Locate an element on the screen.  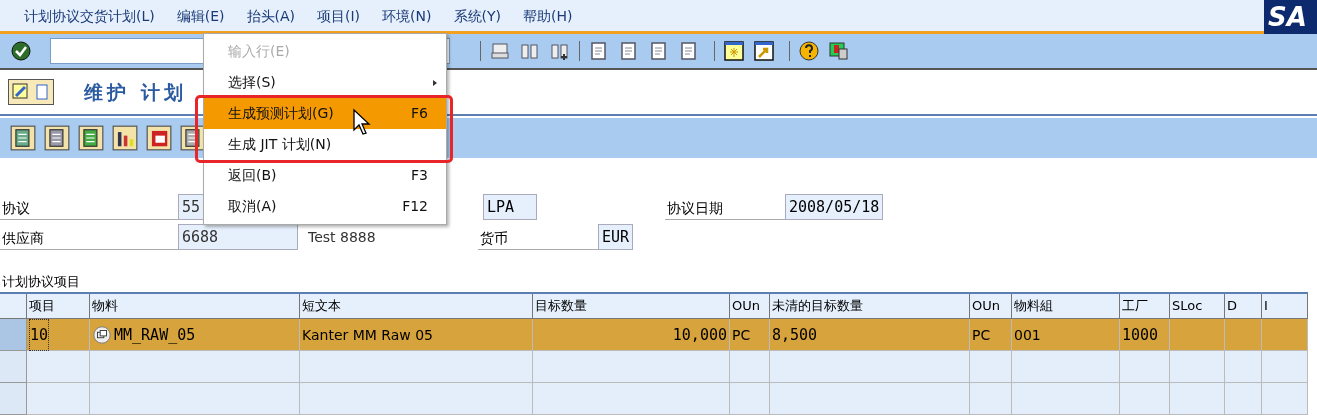
menu-item: 计划协议交货计划(L) is located at coordinates (89, 16).